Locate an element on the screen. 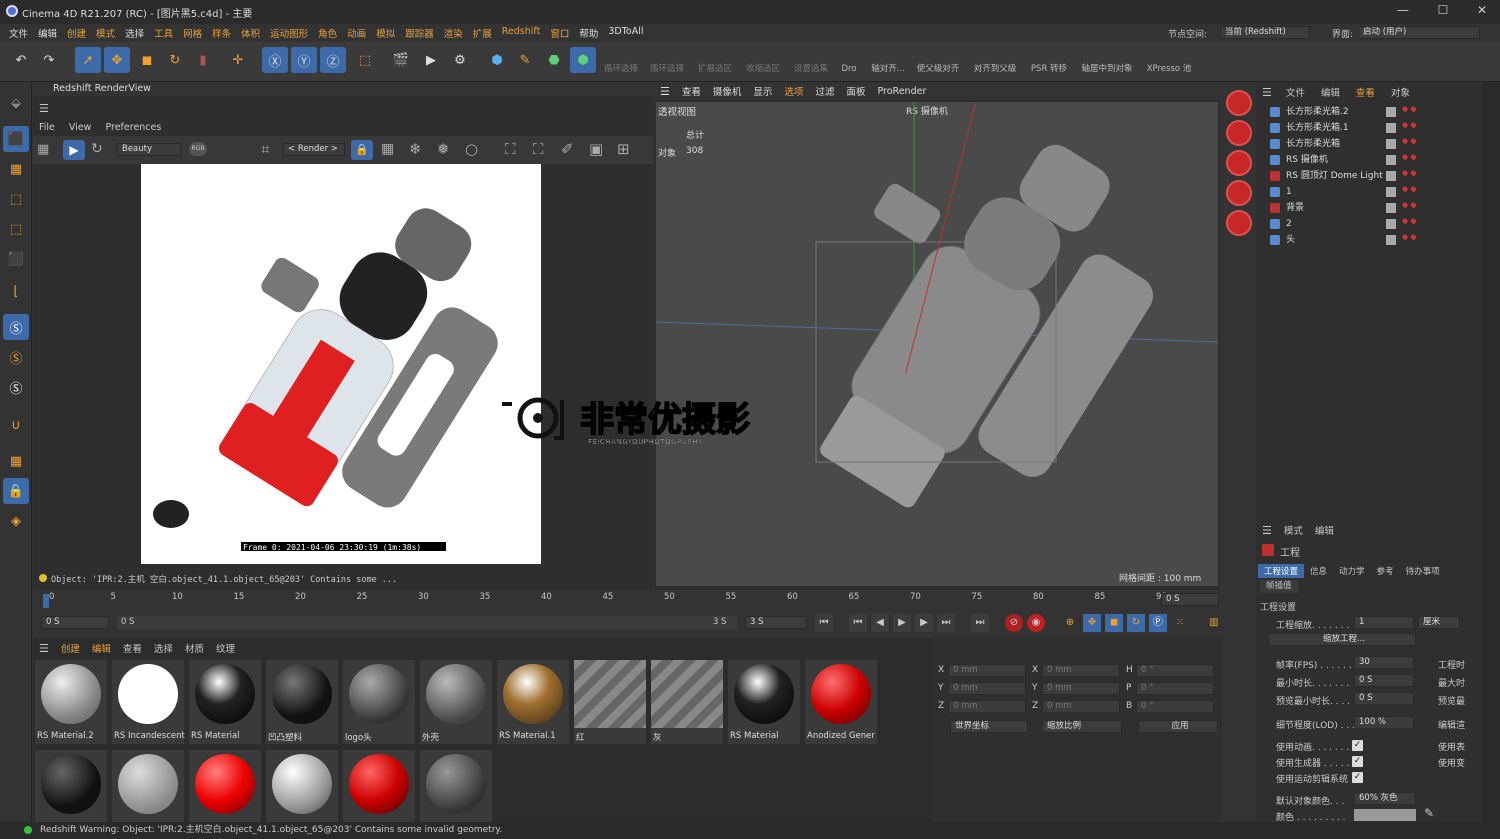 The width and height of the screenshot is (1500, 839). fit-icon: ⛶ is located at coordinates (510, 149).